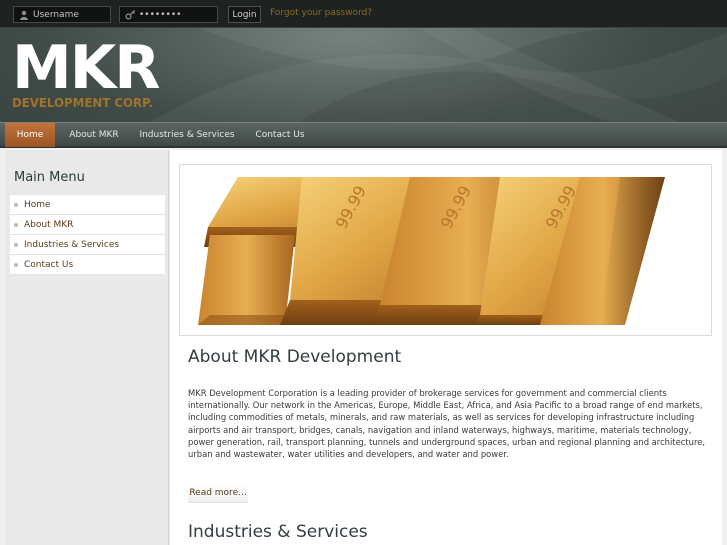  What do you see at coordinates (187, 135) in the screenshot?
I see `nav-item-industries: Industries & Services` at bounding box center [187, 135].